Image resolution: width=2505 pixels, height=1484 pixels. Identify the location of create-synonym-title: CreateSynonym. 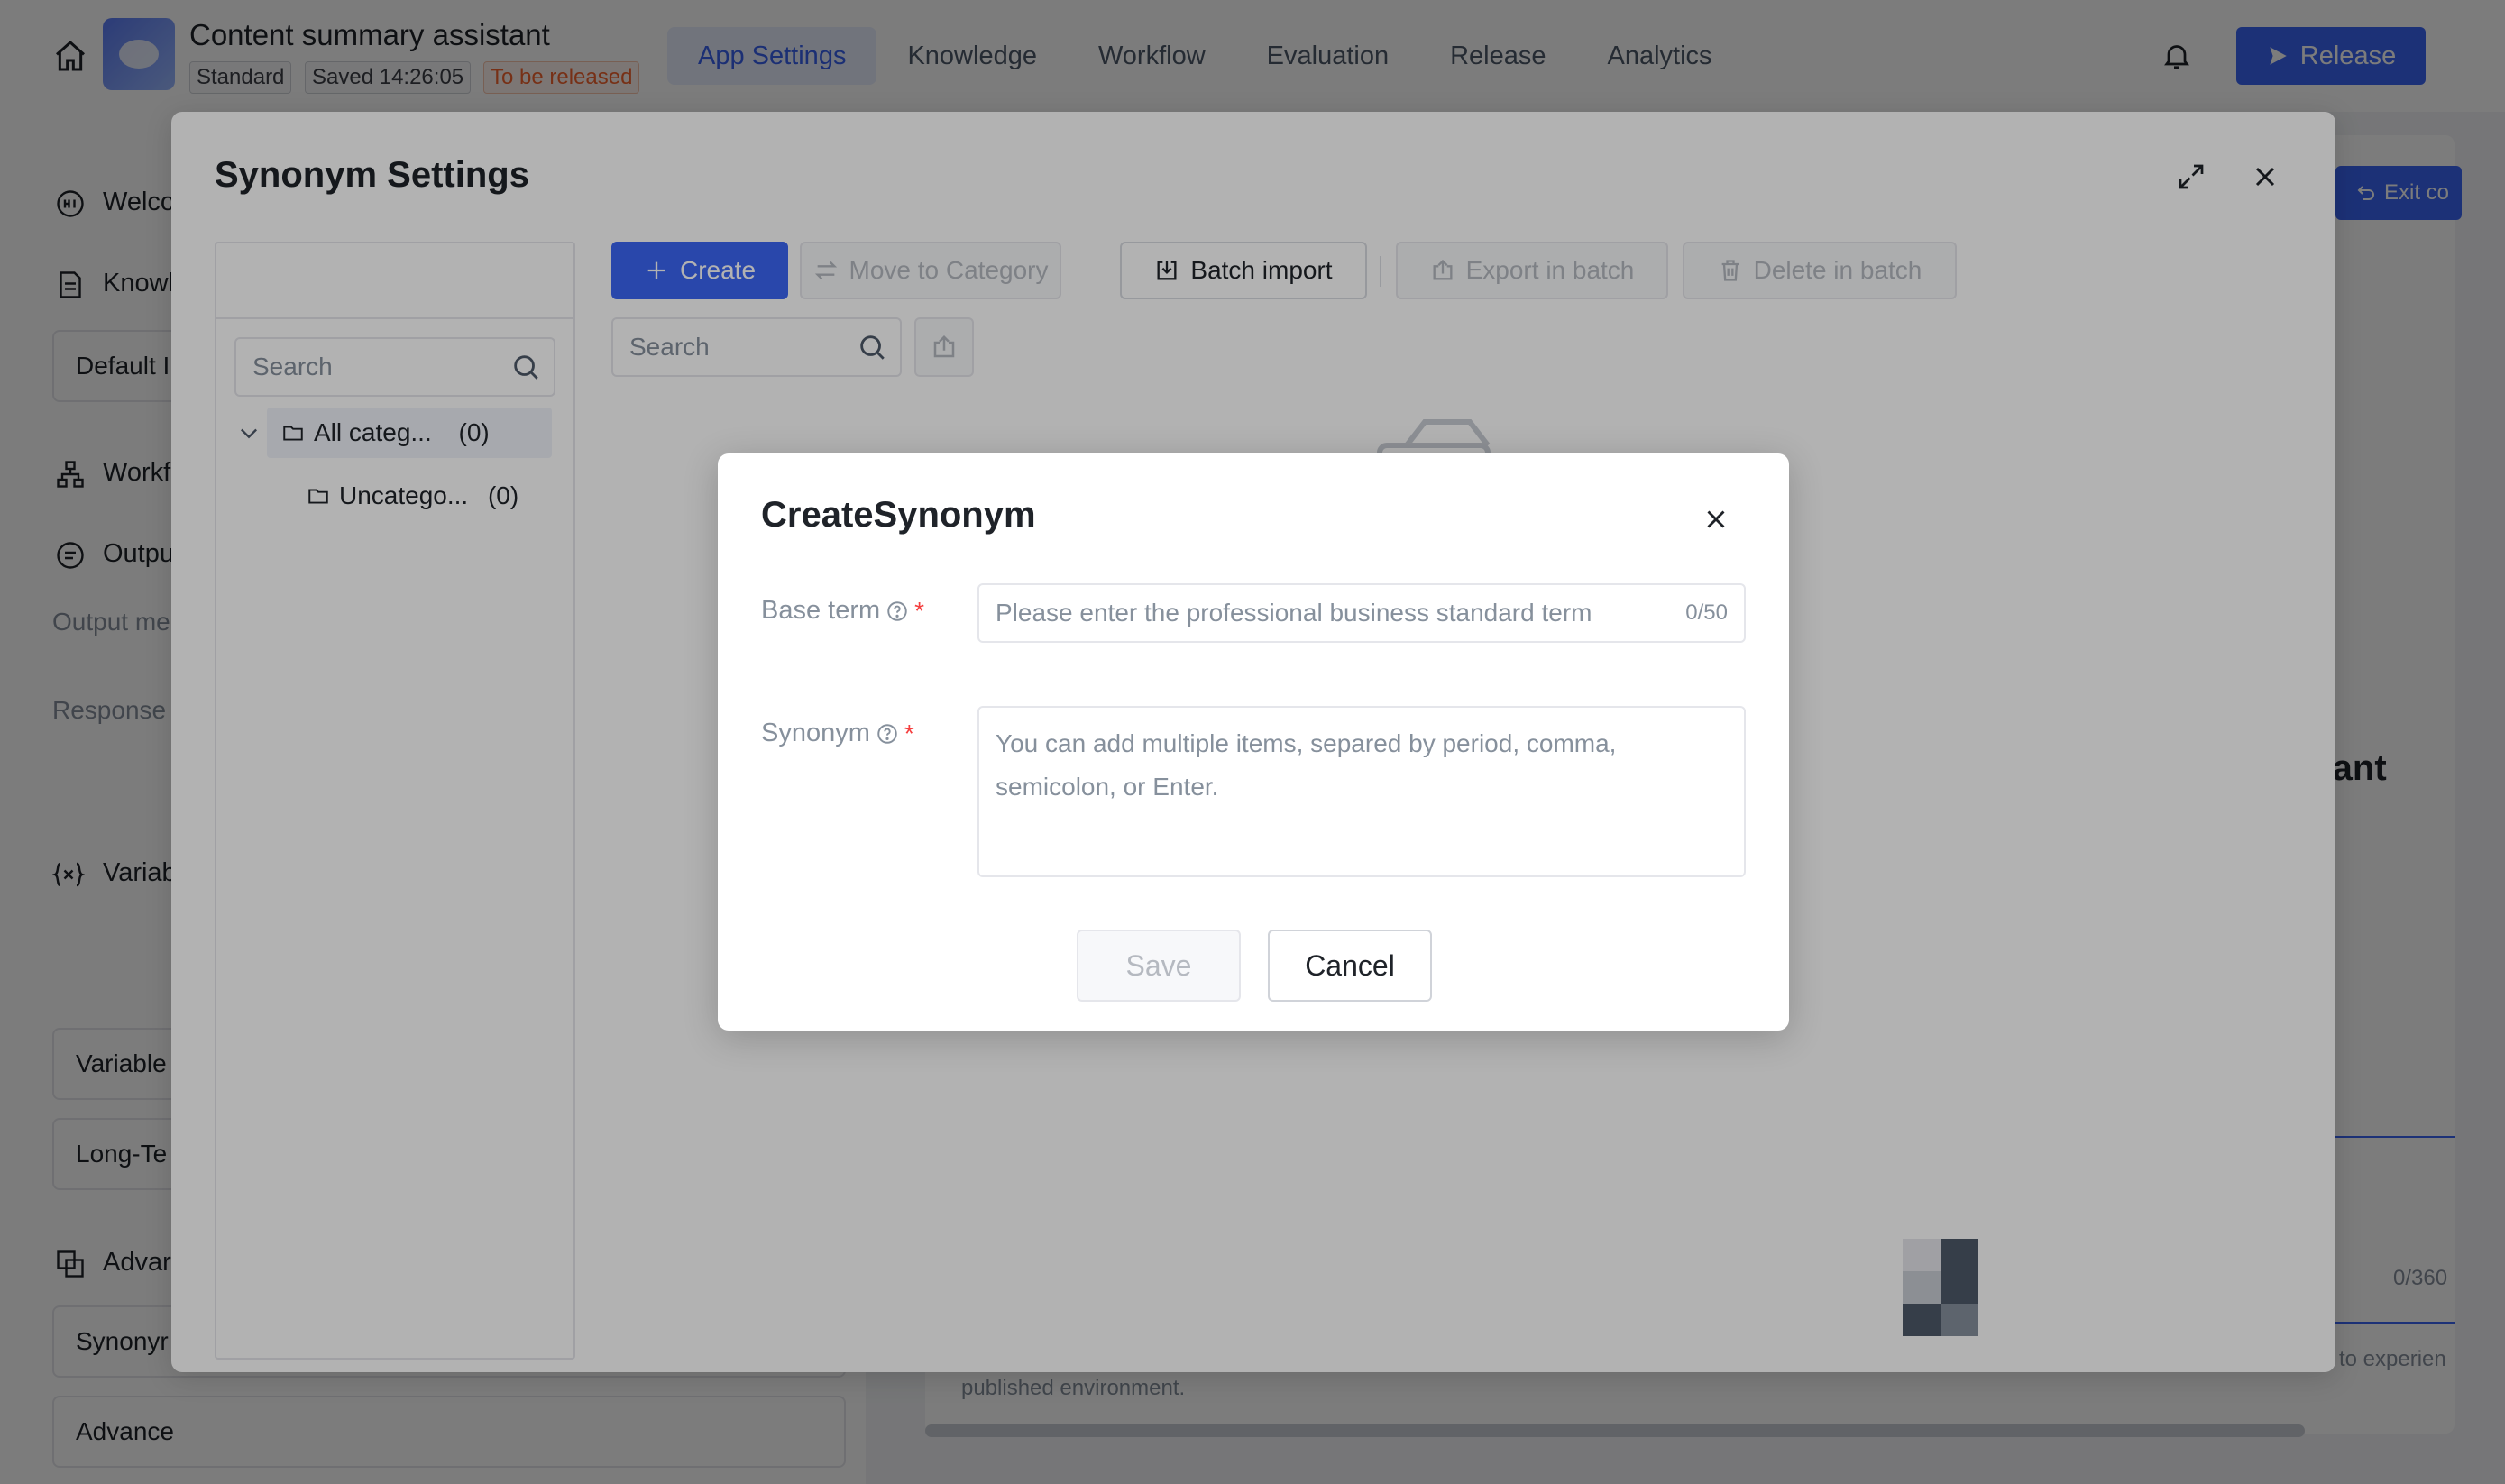
(898, 515).